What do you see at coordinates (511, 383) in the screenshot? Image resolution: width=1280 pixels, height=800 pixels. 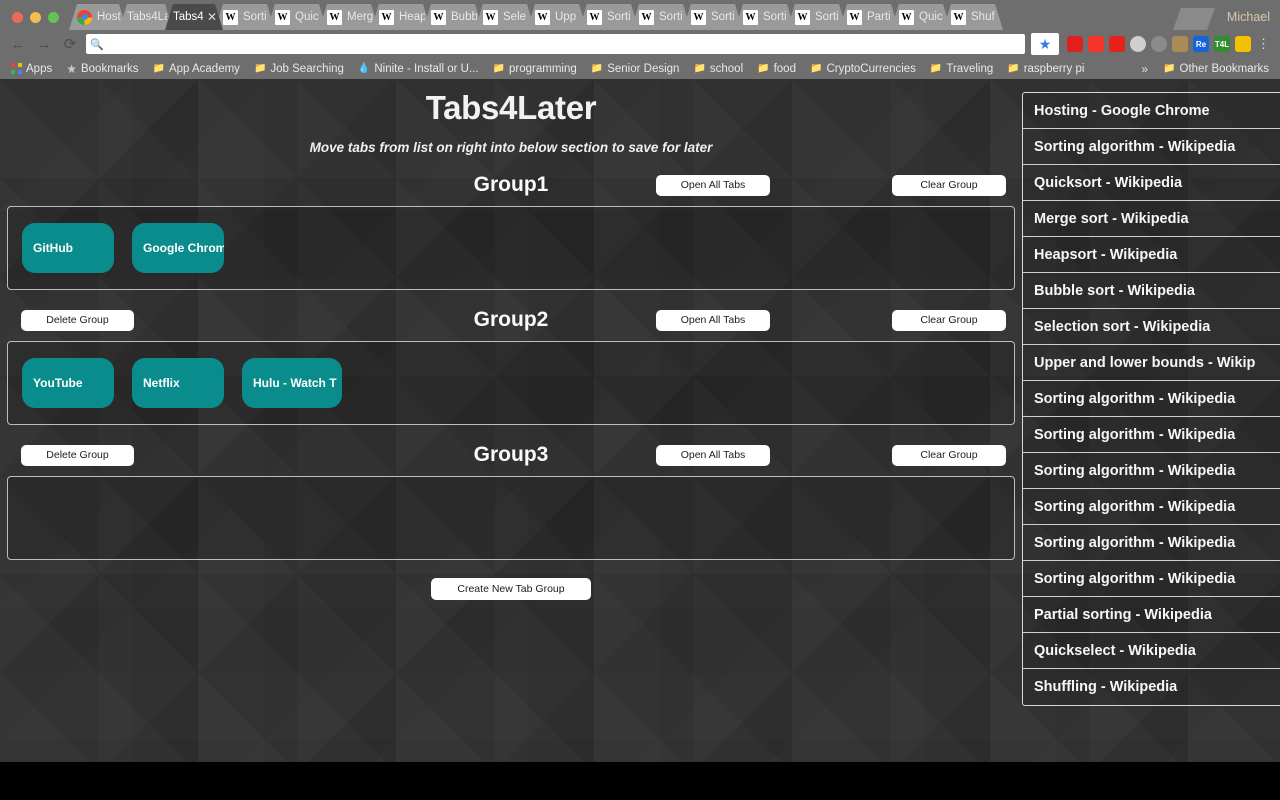 I see `tab-group-dropzone: YouTube Netflix Hulu - Watch T` at bounding box center [511, 383].